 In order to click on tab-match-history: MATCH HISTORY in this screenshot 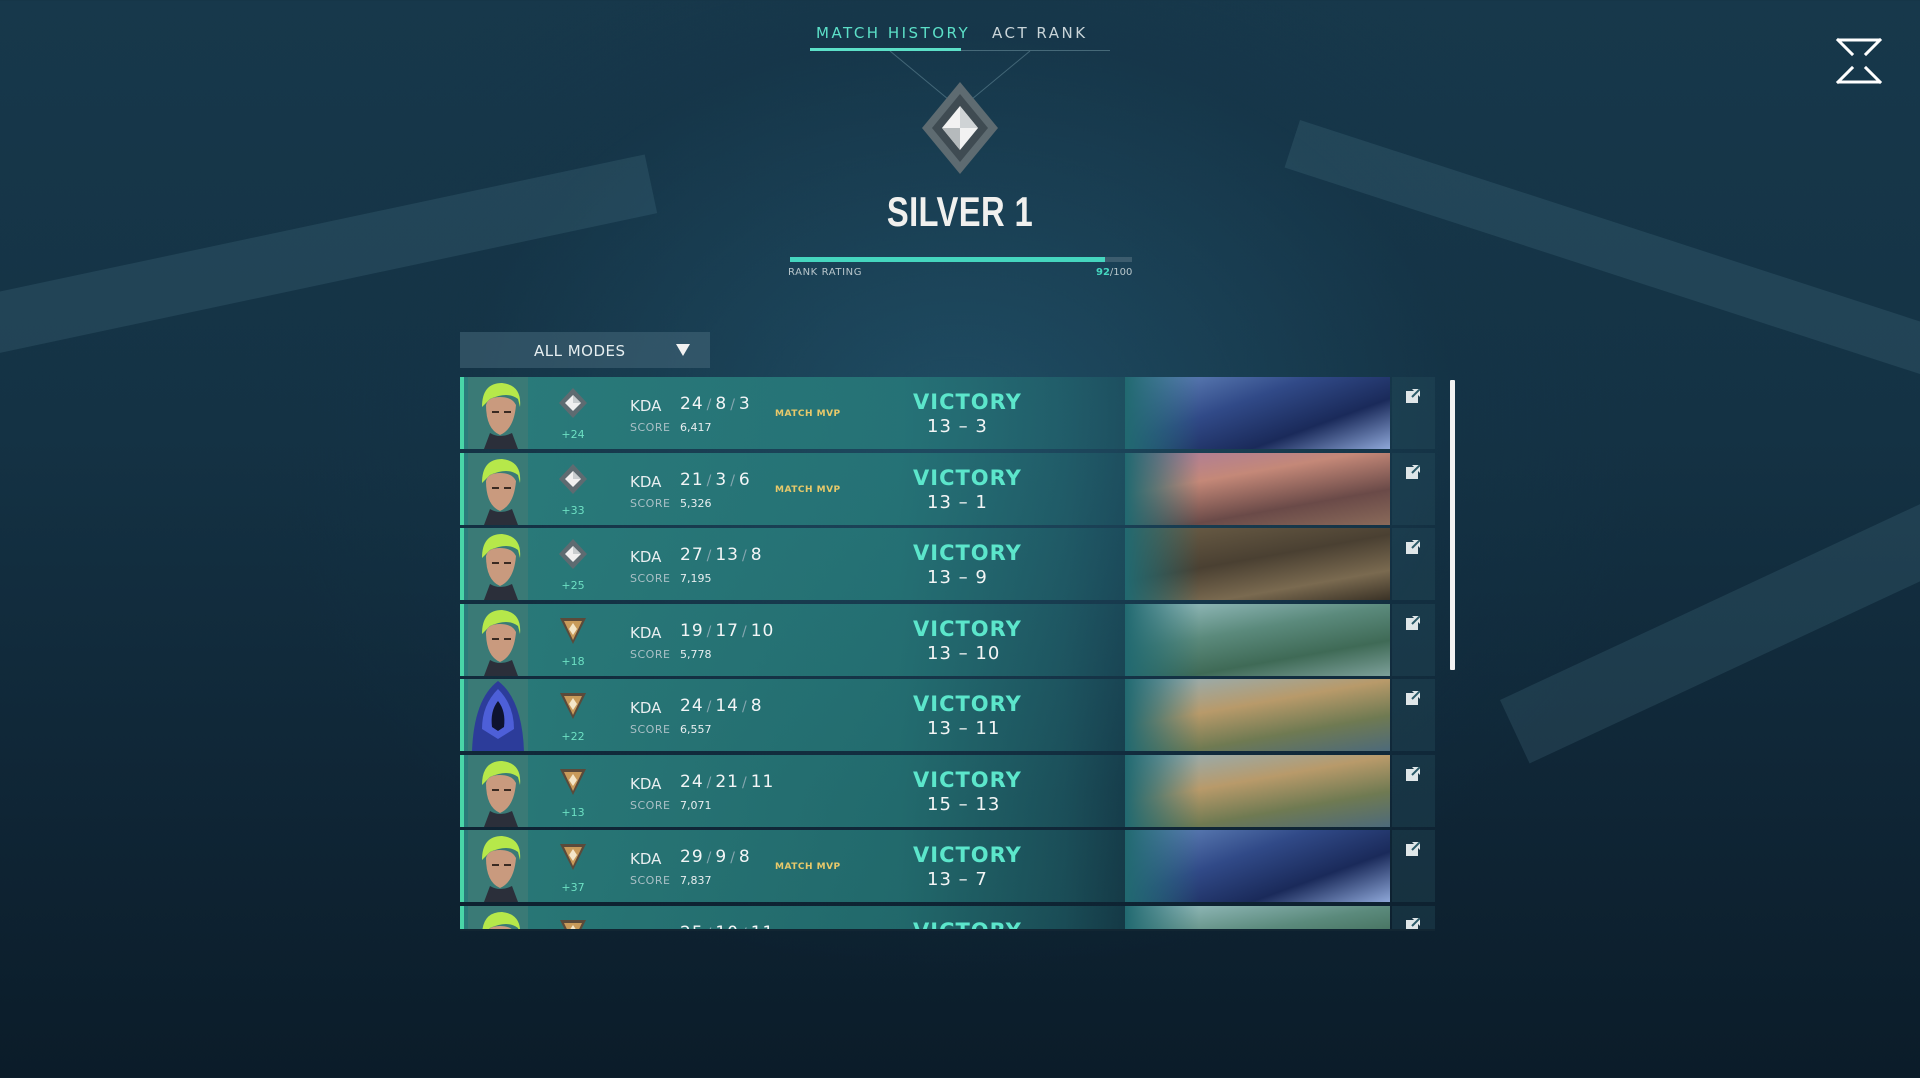, I will do `click(893, 33)`.